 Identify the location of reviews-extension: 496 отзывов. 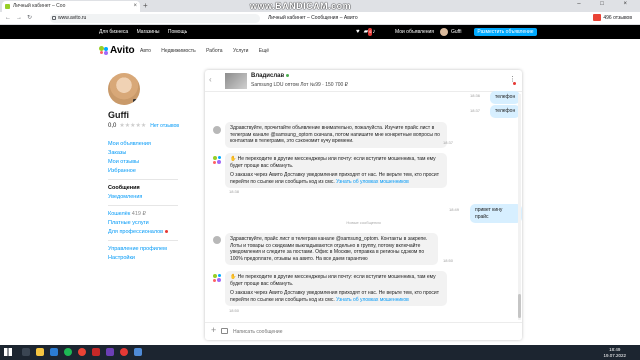
(612, 18).